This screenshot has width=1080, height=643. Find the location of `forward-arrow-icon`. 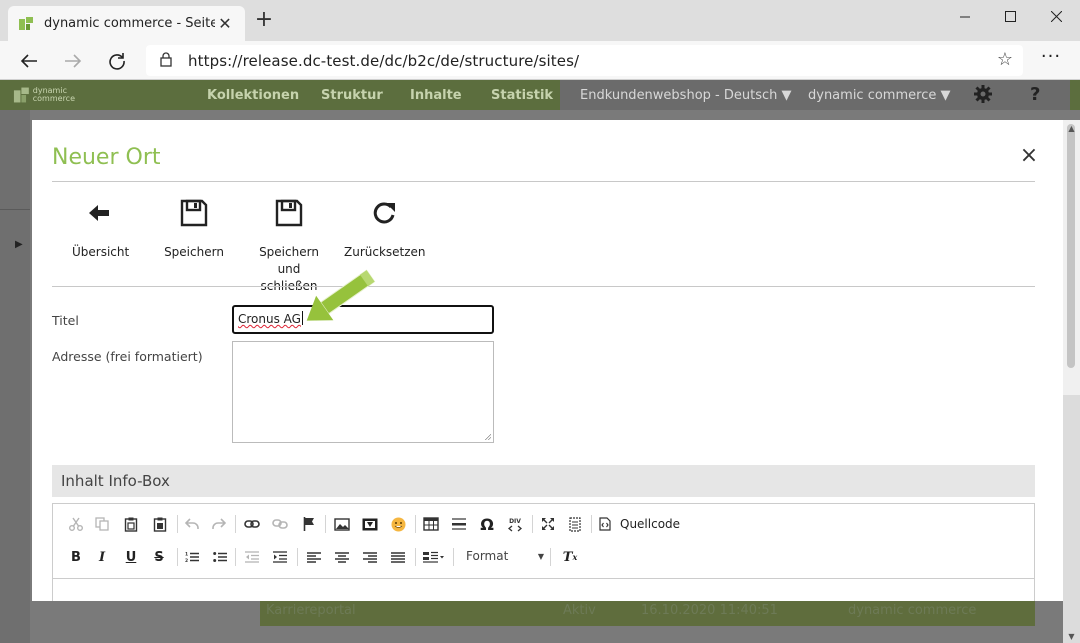

forward-arrow-icon is located at coordinates (73, 61).